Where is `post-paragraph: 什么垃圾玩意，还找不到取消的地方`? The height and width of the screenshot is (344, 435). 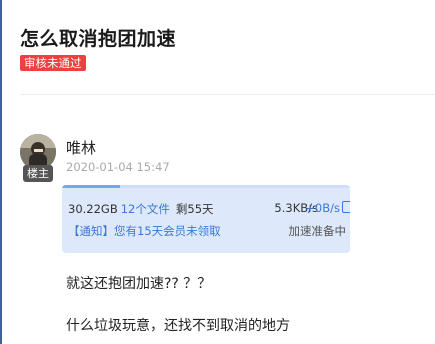
post-paragraph: 什么垃圾玩意，还找不到取消的地方 is located at coordinates (178, 326).